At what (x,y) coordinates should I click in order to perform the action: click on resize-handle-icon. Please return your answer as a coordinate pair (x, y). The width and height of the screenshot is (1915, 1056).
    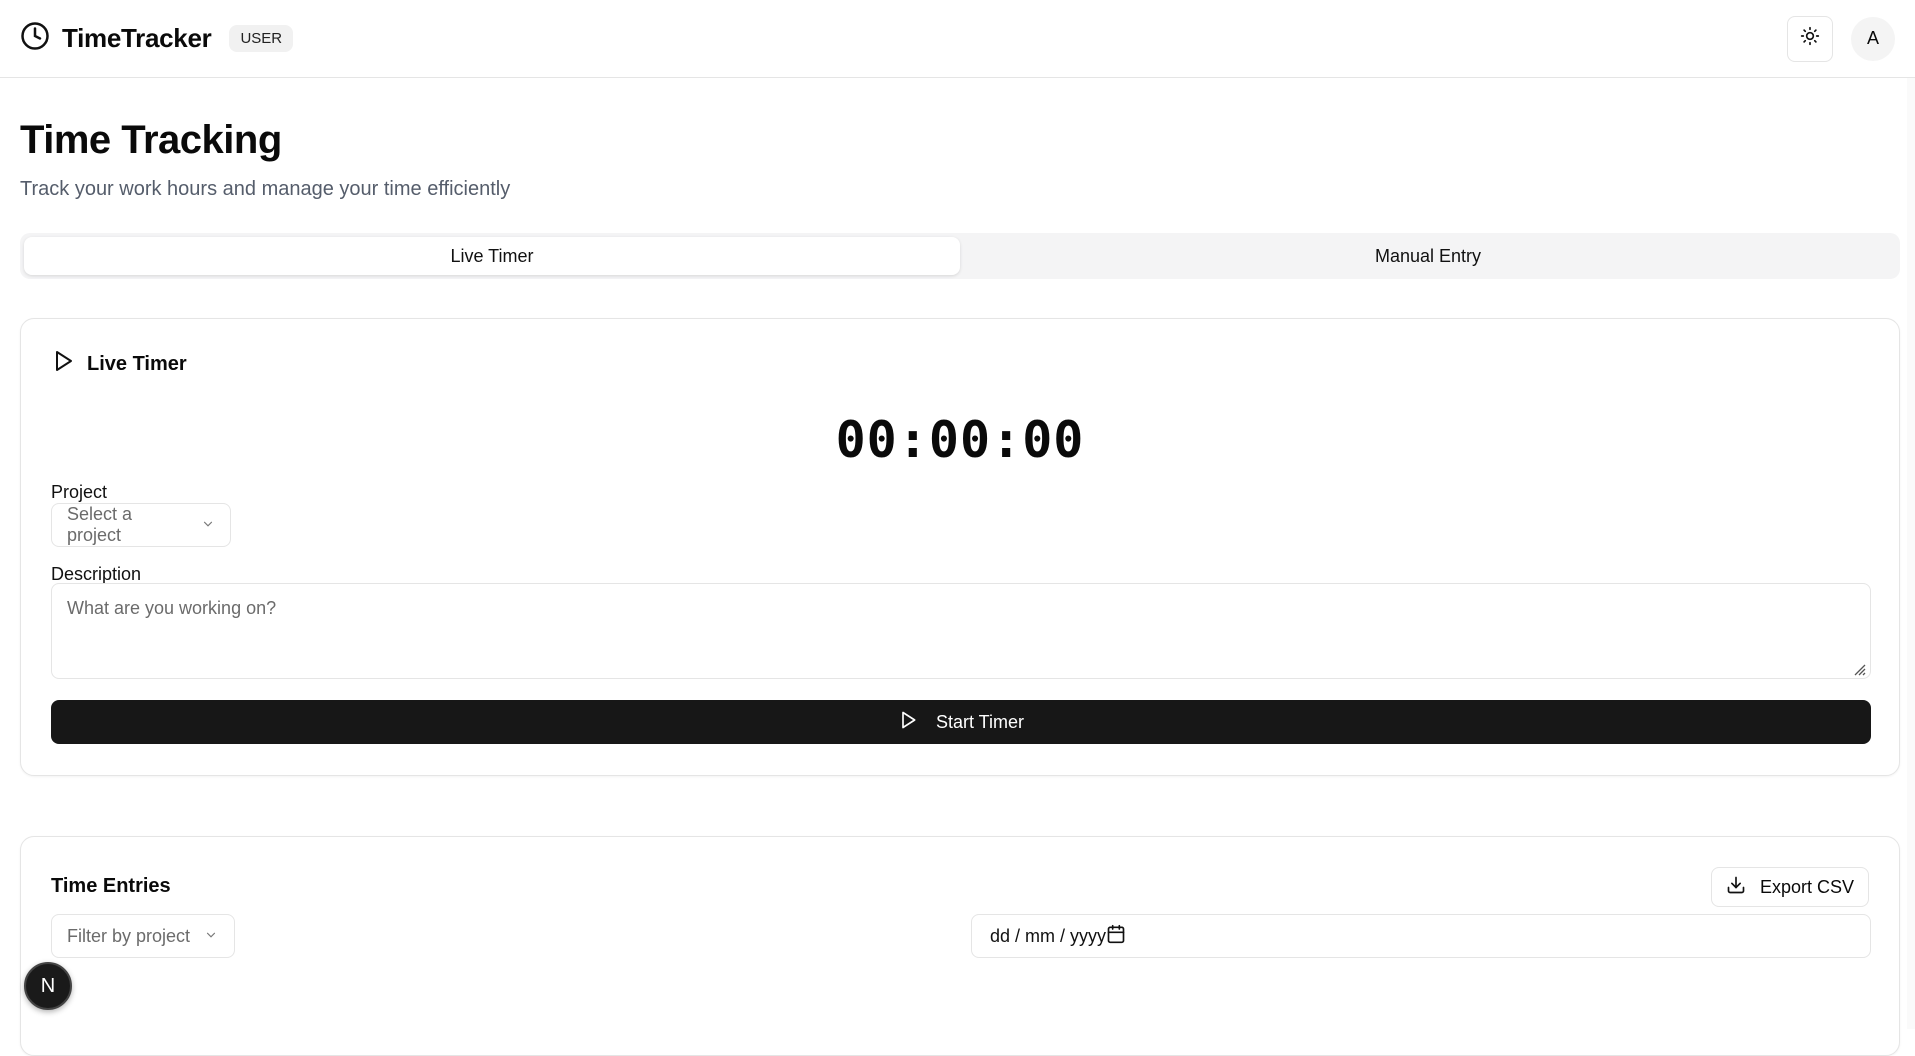
    Looking at the image, I should click on (1859, 668).